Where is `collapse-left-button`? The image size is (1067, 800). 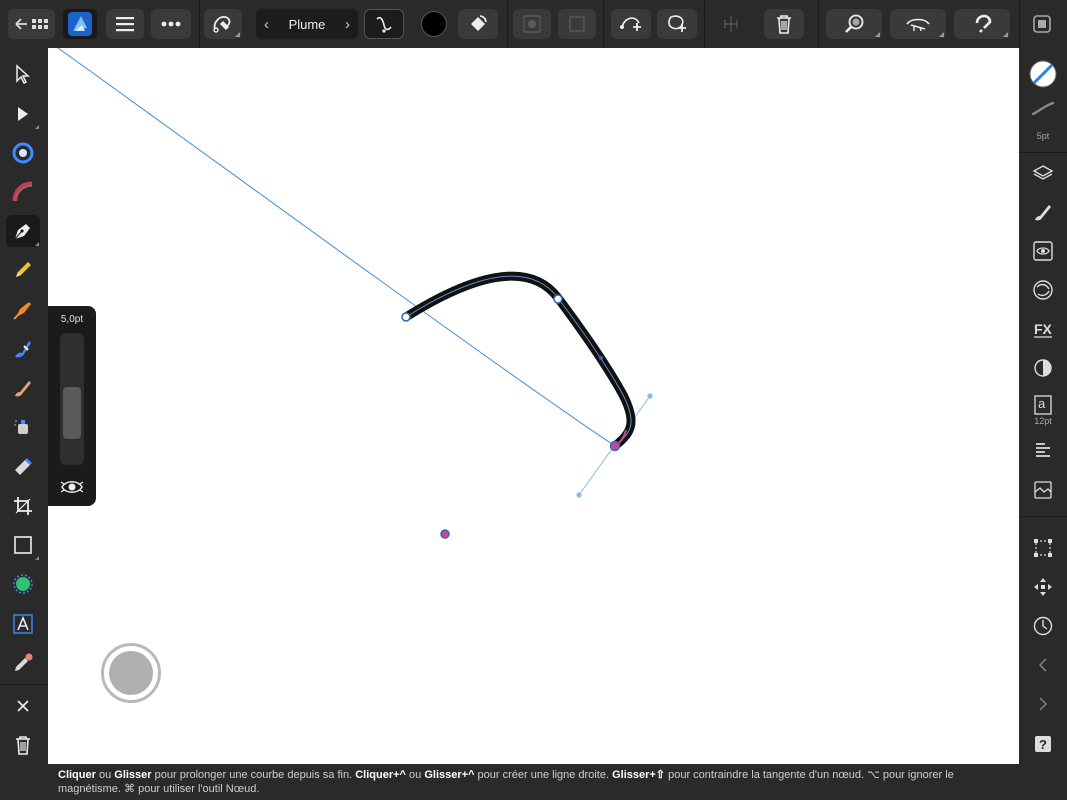
collapse-left-button is located at coordinates (1043, 665).